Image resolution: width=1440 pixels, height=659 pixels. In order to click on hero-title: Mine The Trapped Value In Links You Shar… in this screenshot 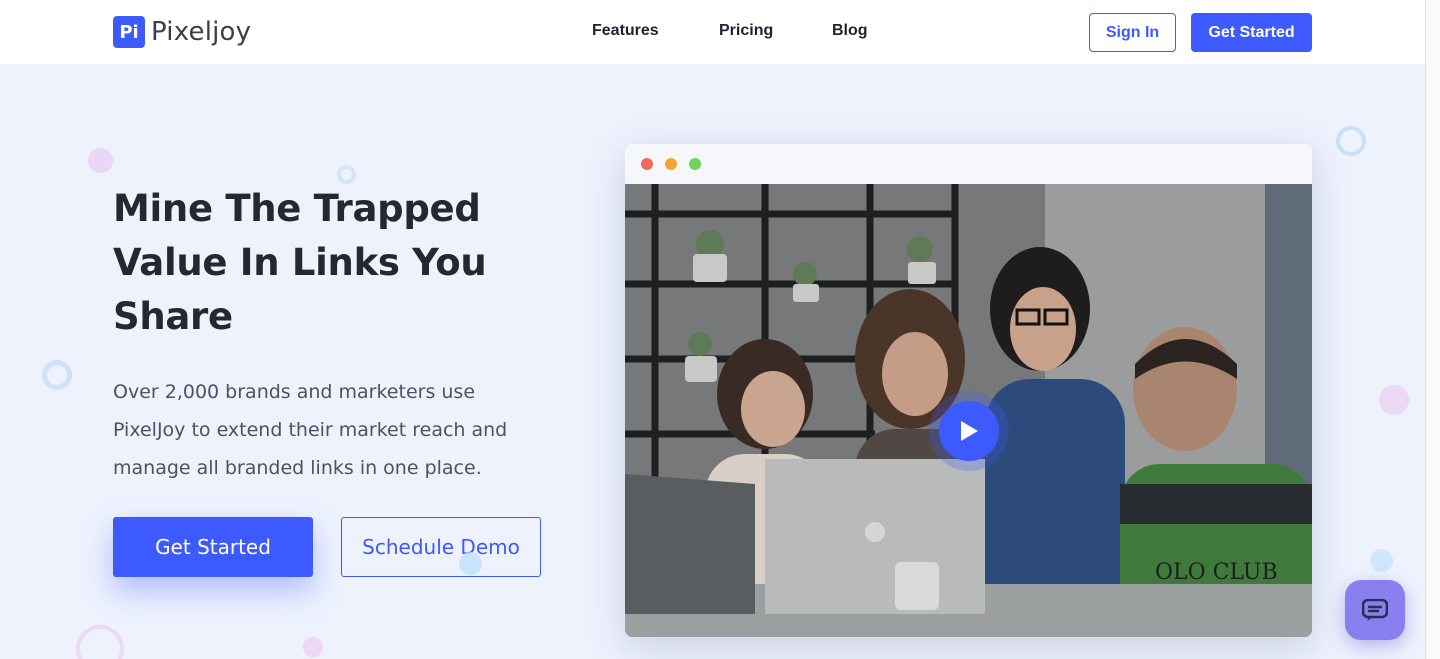, I will do `click(300, 262)`.